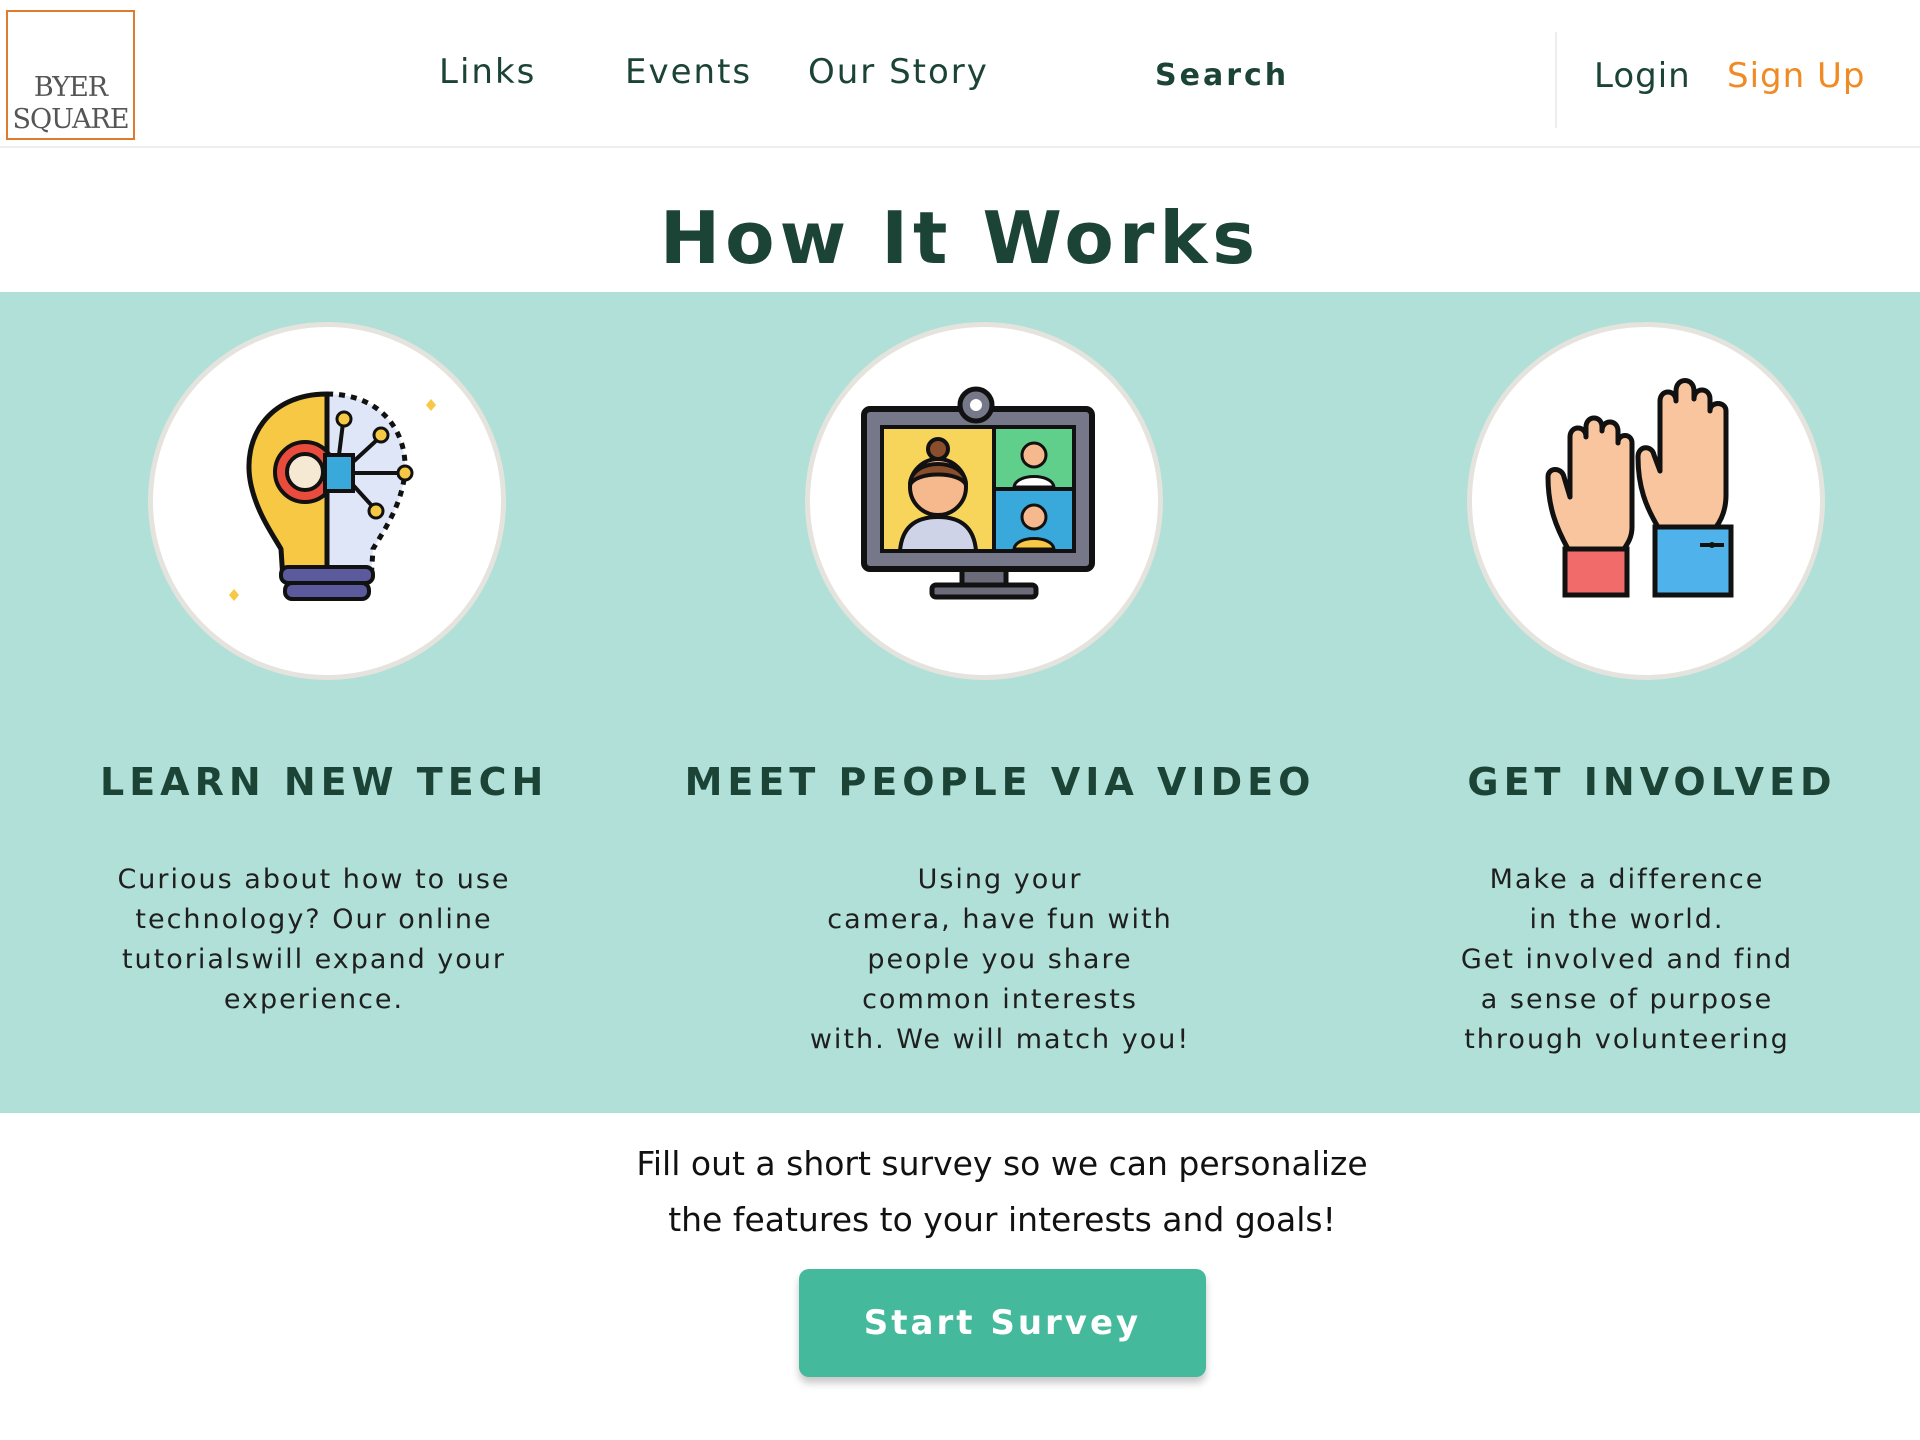 The height and width of the screenshot is (1440, 1920). What do you see at coordinates (1000, 782) in the screenshot?
I see `feature-title-video: MEET PEOPLE VIA VIDEO` at bounding box center [1000, 782].